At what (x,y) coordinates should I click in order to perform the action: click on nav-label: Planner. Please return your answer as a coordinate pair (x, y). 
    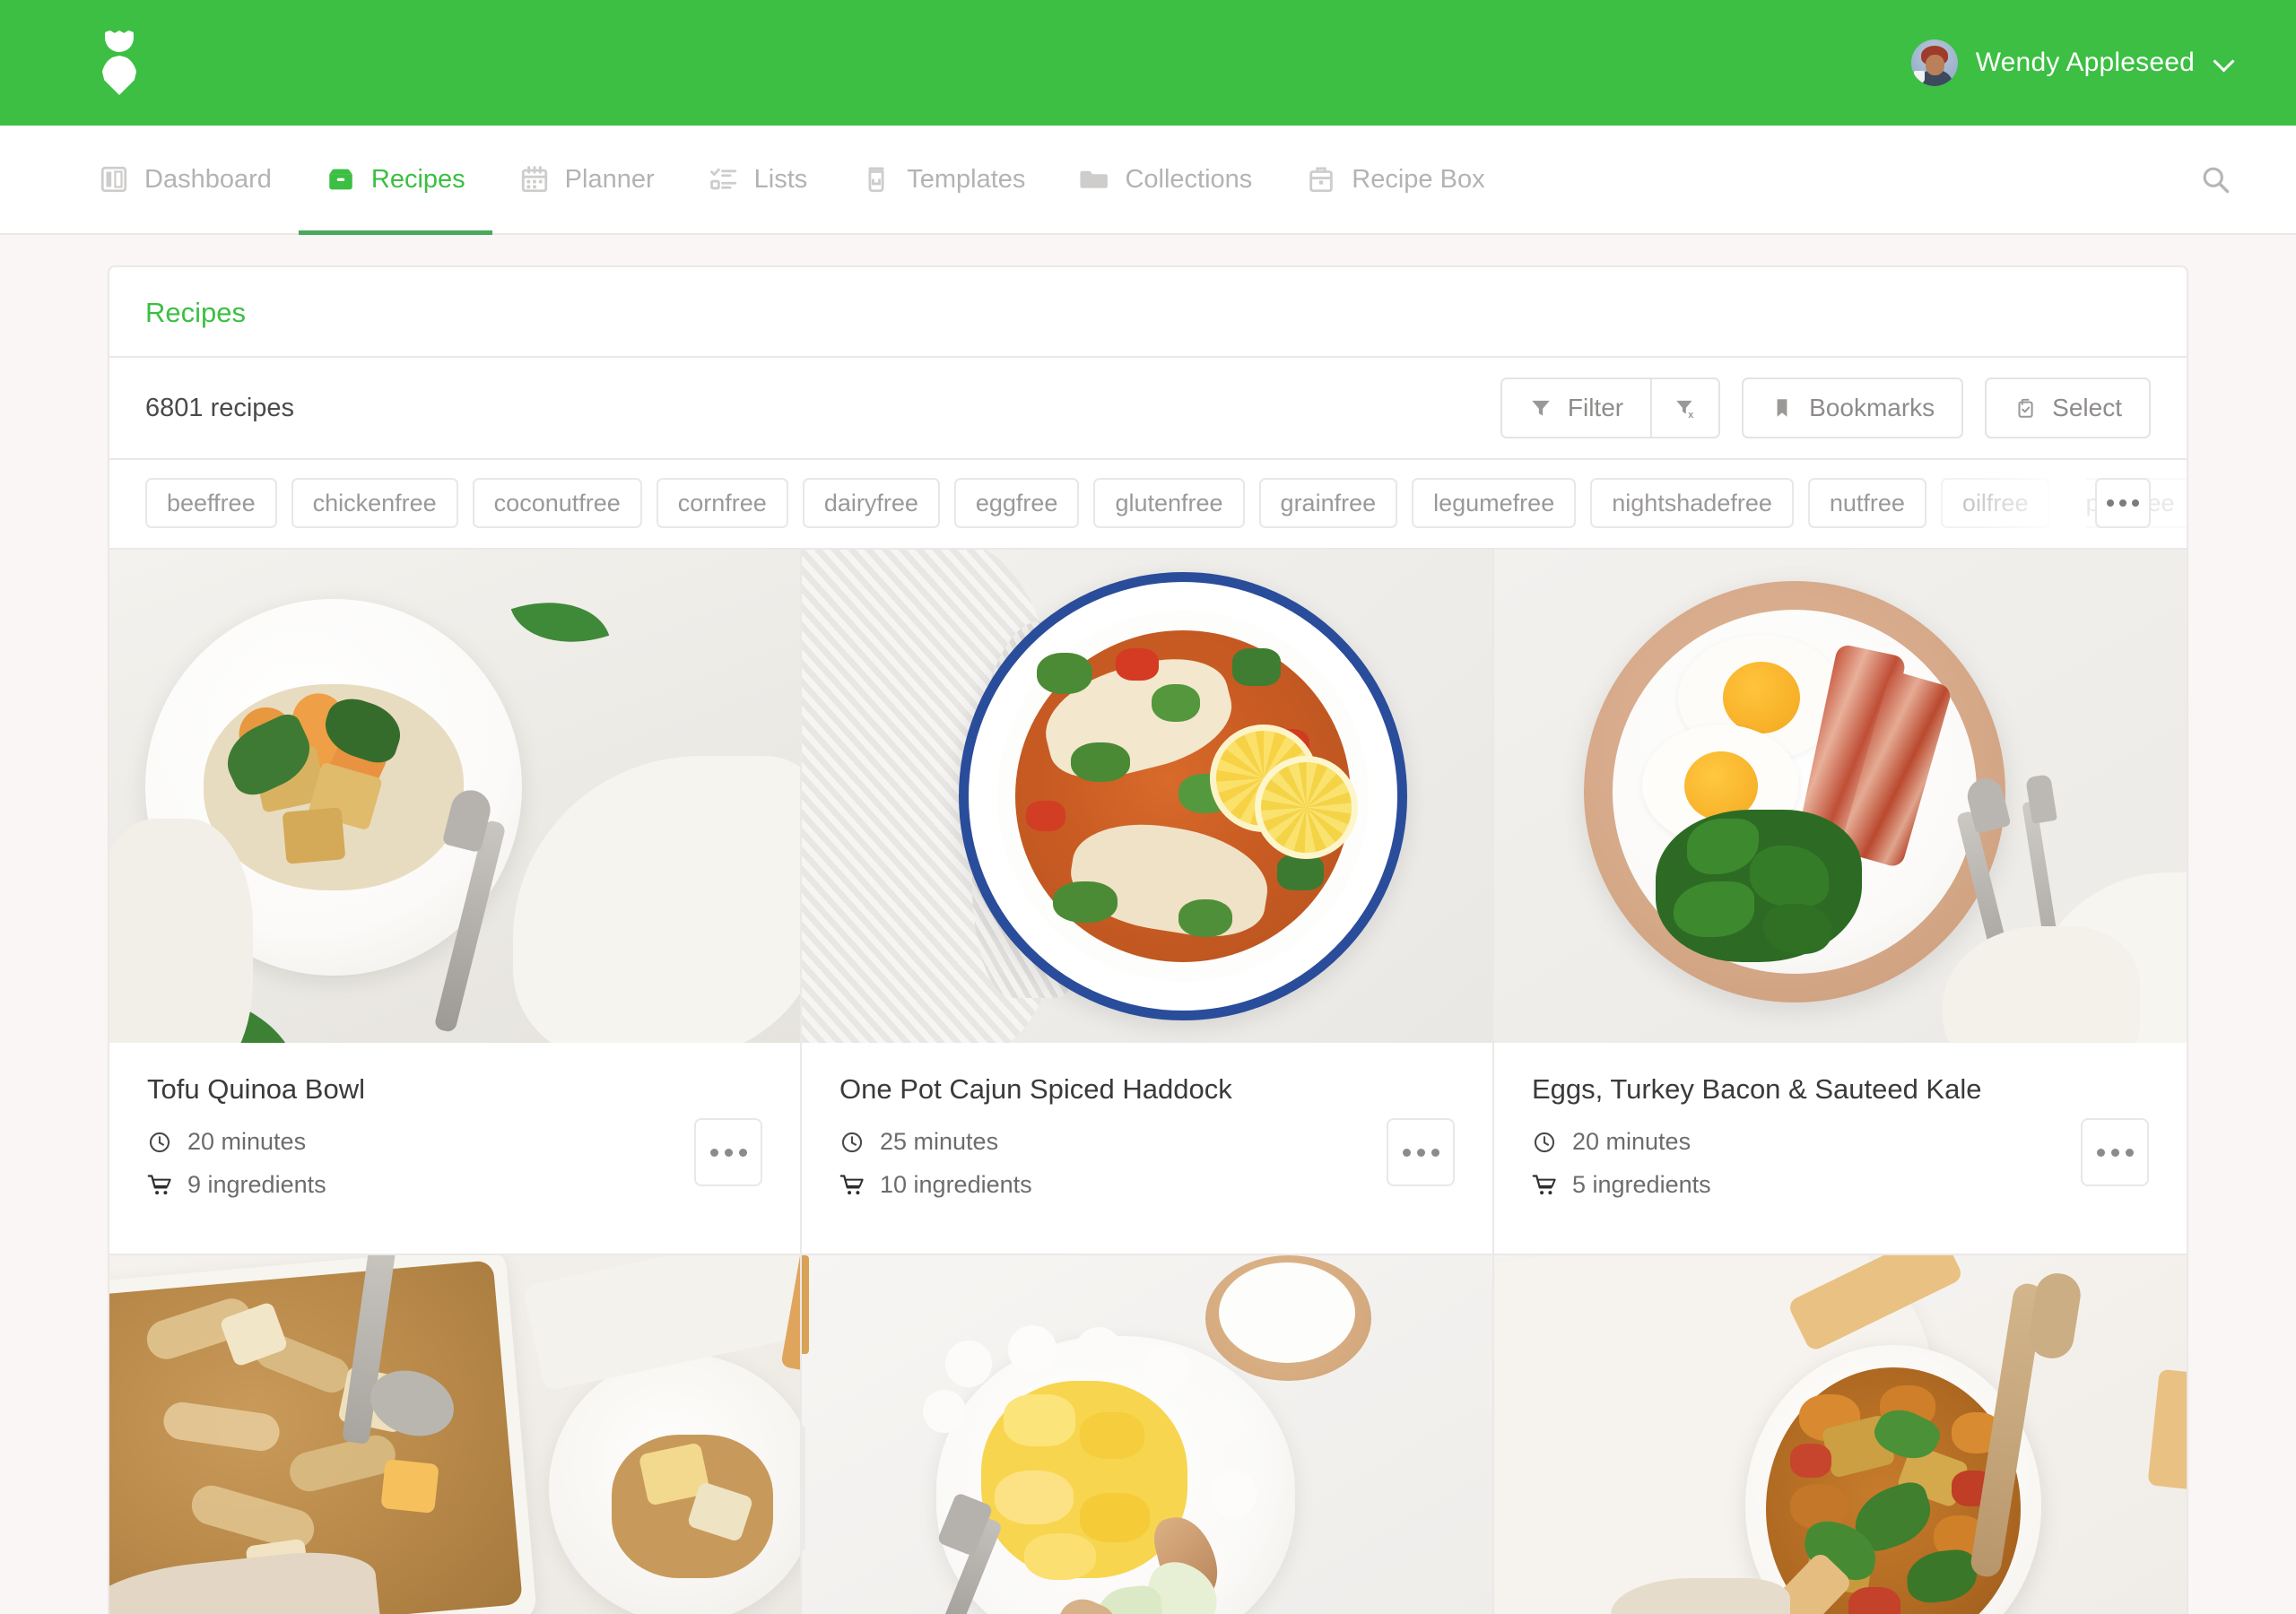
    Looking at the image, I should click on (609, 179).